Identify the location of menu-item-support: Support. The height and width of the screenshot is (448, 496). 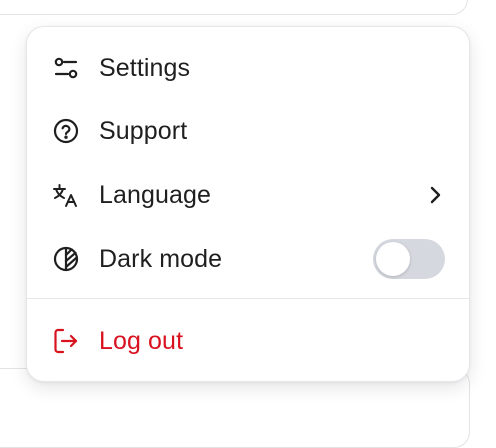
(248, 131).